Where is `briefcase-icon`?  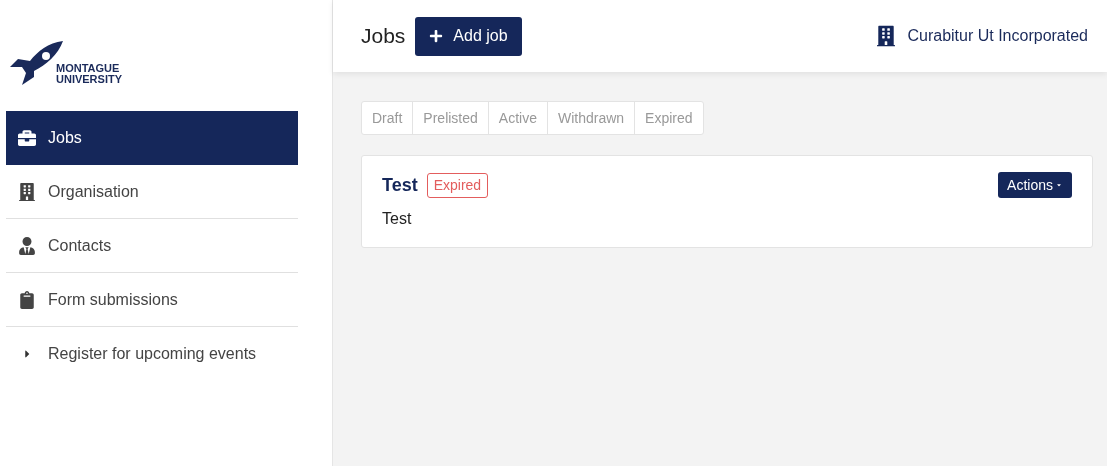 briefcase-icon is located at coordinates (27, 138).